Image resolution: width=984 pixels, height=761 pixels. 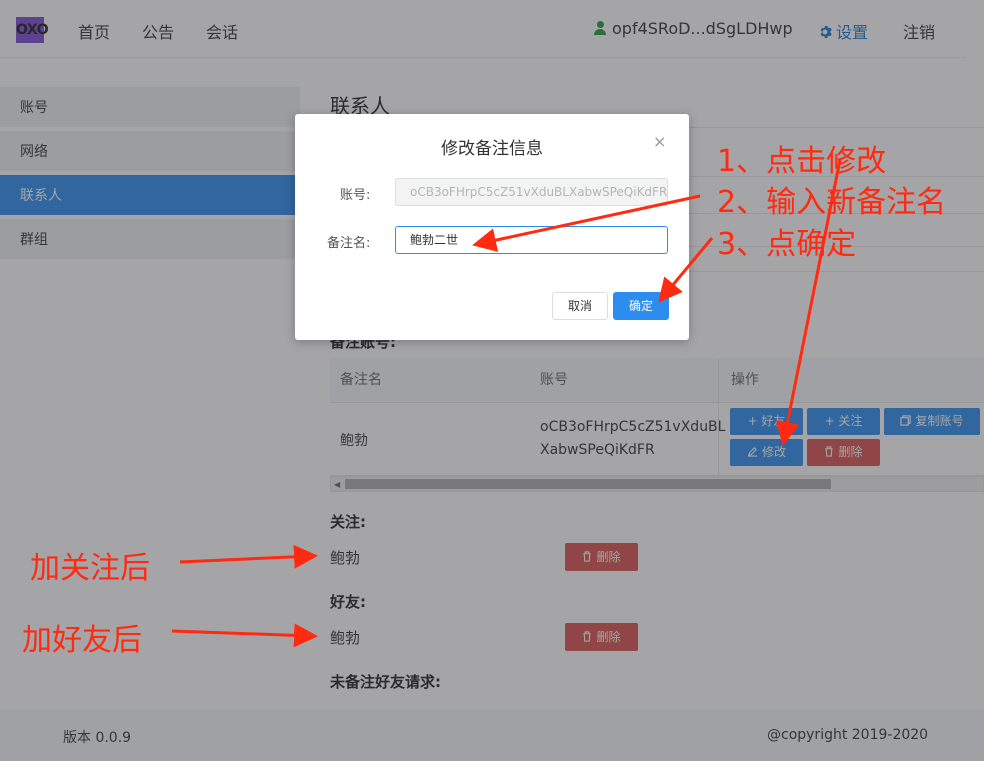 What do you see at coordinates (580, 306) in the screenshot?
I see `cancel-button: 取消` at bounding box center [580, 306].